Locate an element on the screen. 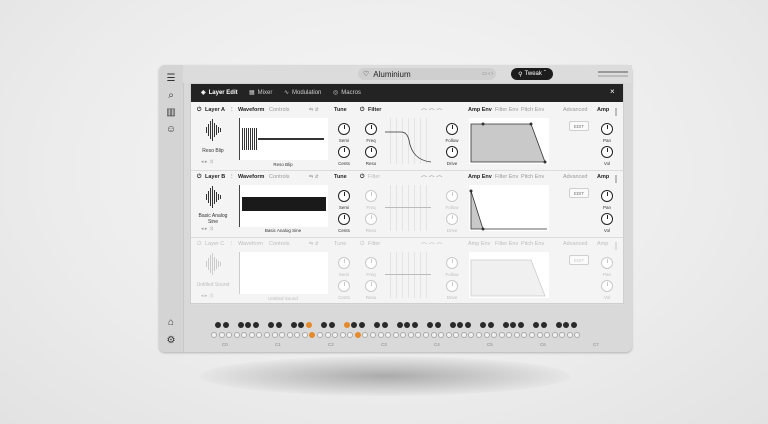 The width and height of the screenshot is (768, 424). search-icon: ⌕ is located at coordinates (171, 95).